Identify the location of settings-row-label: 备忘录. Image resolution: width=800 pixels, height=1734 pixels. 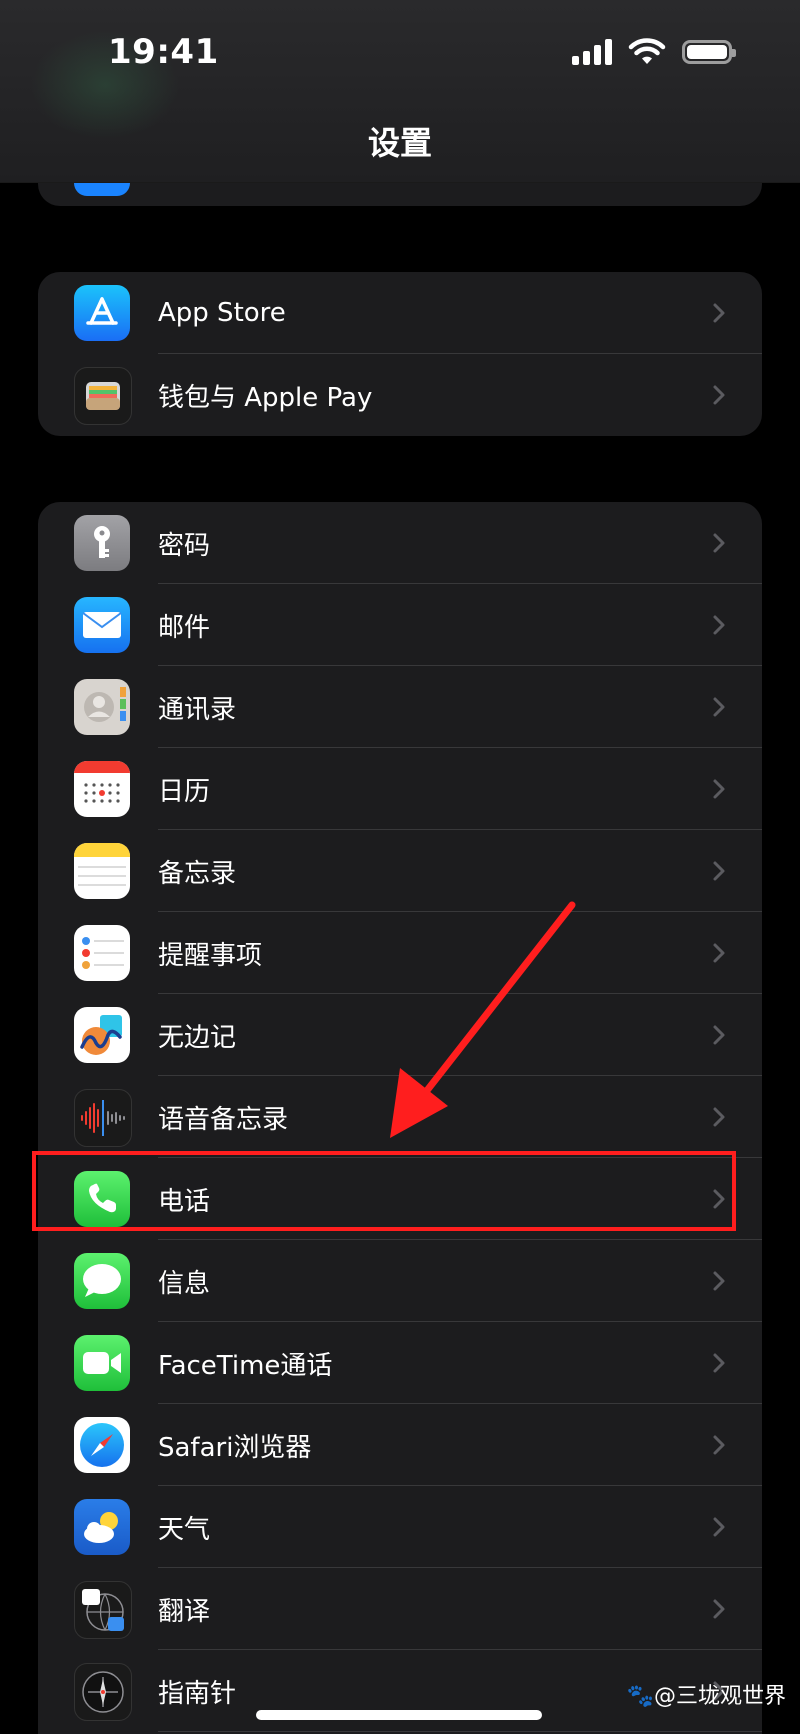
(197, 873).